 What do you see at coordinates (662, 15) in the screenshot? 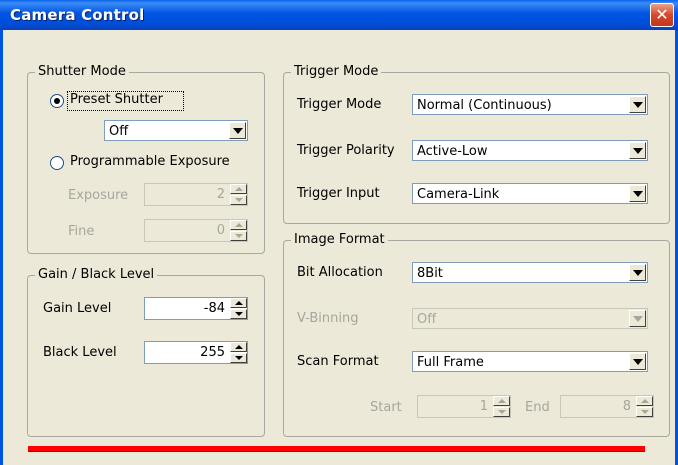
I see `close-icon: ✕` at bounding box center [662, 15].